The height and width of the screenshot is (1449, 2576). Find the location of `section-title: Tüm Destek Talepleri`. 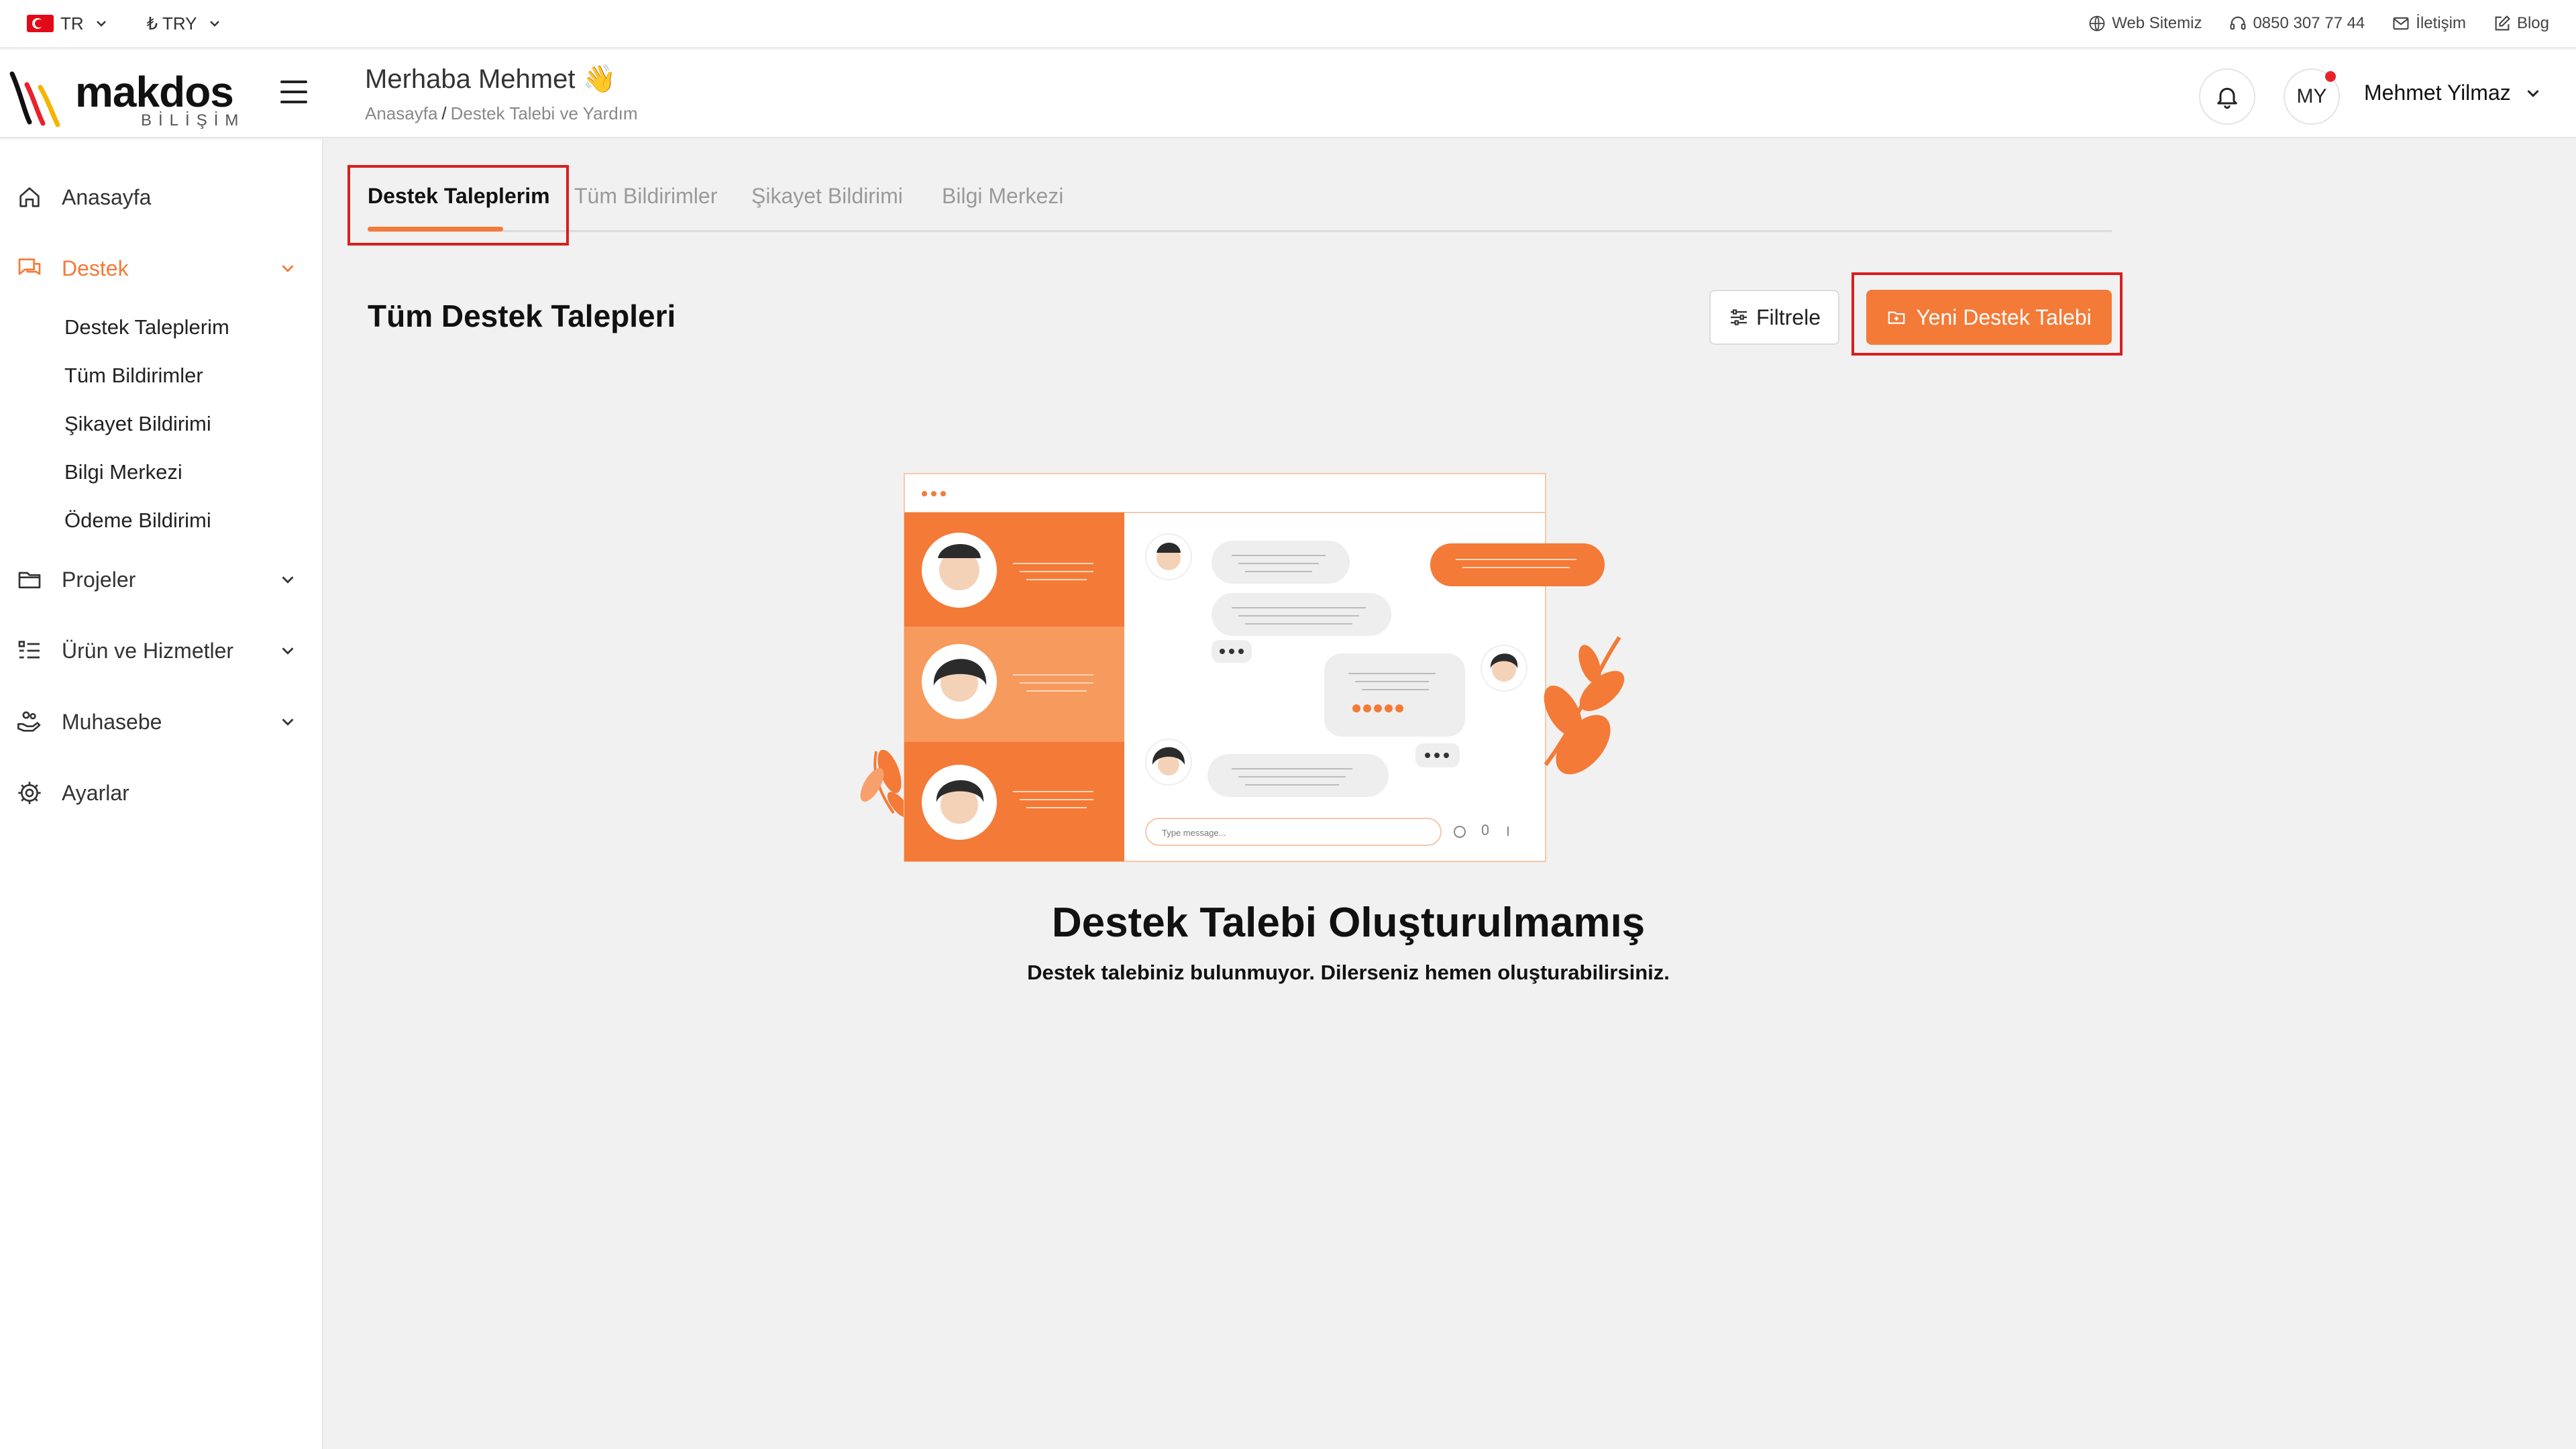

section-title: Tüm Destek Talepleri is located at coordinates (522, 316).